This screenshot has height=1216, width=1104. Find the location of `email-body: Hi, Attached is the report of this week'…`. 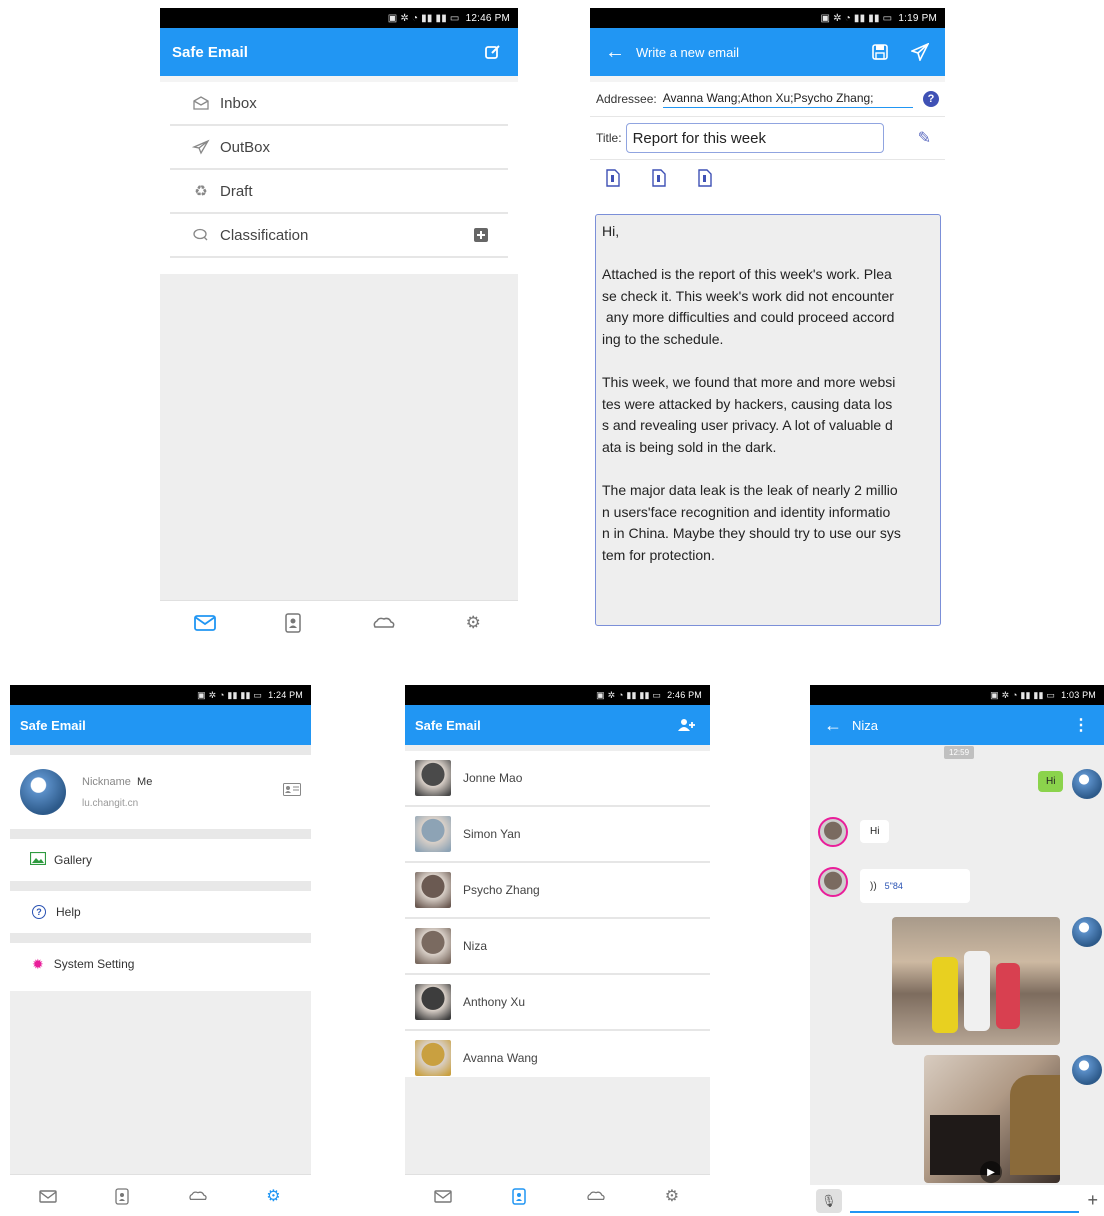

email-body: Hi, Attached is the report of this week'… is located at coordinates (768, 420).